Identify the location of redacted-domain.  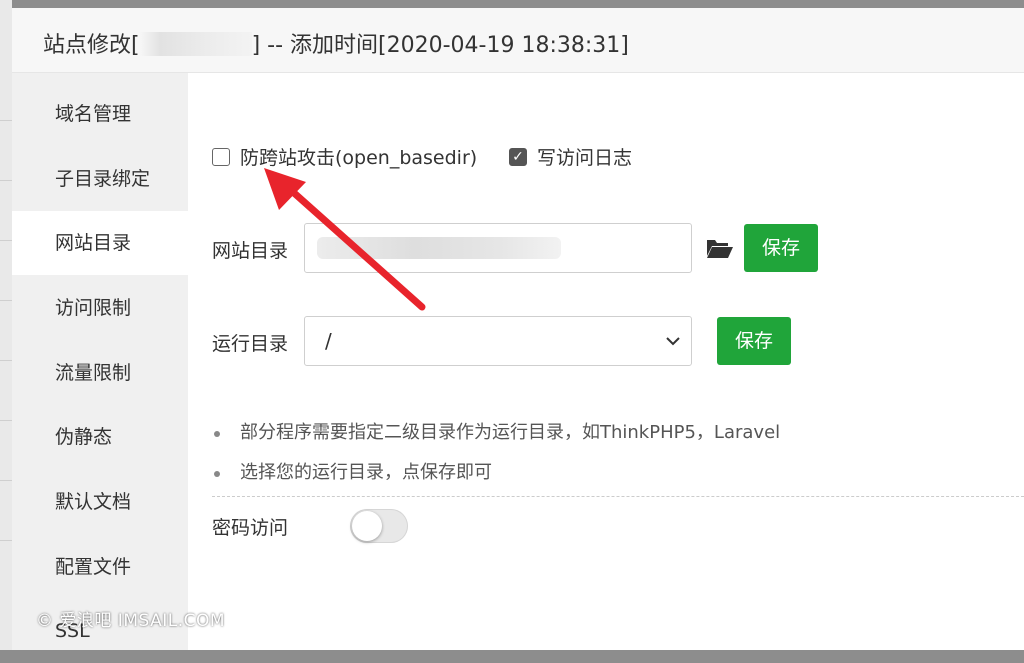
(195, 44).